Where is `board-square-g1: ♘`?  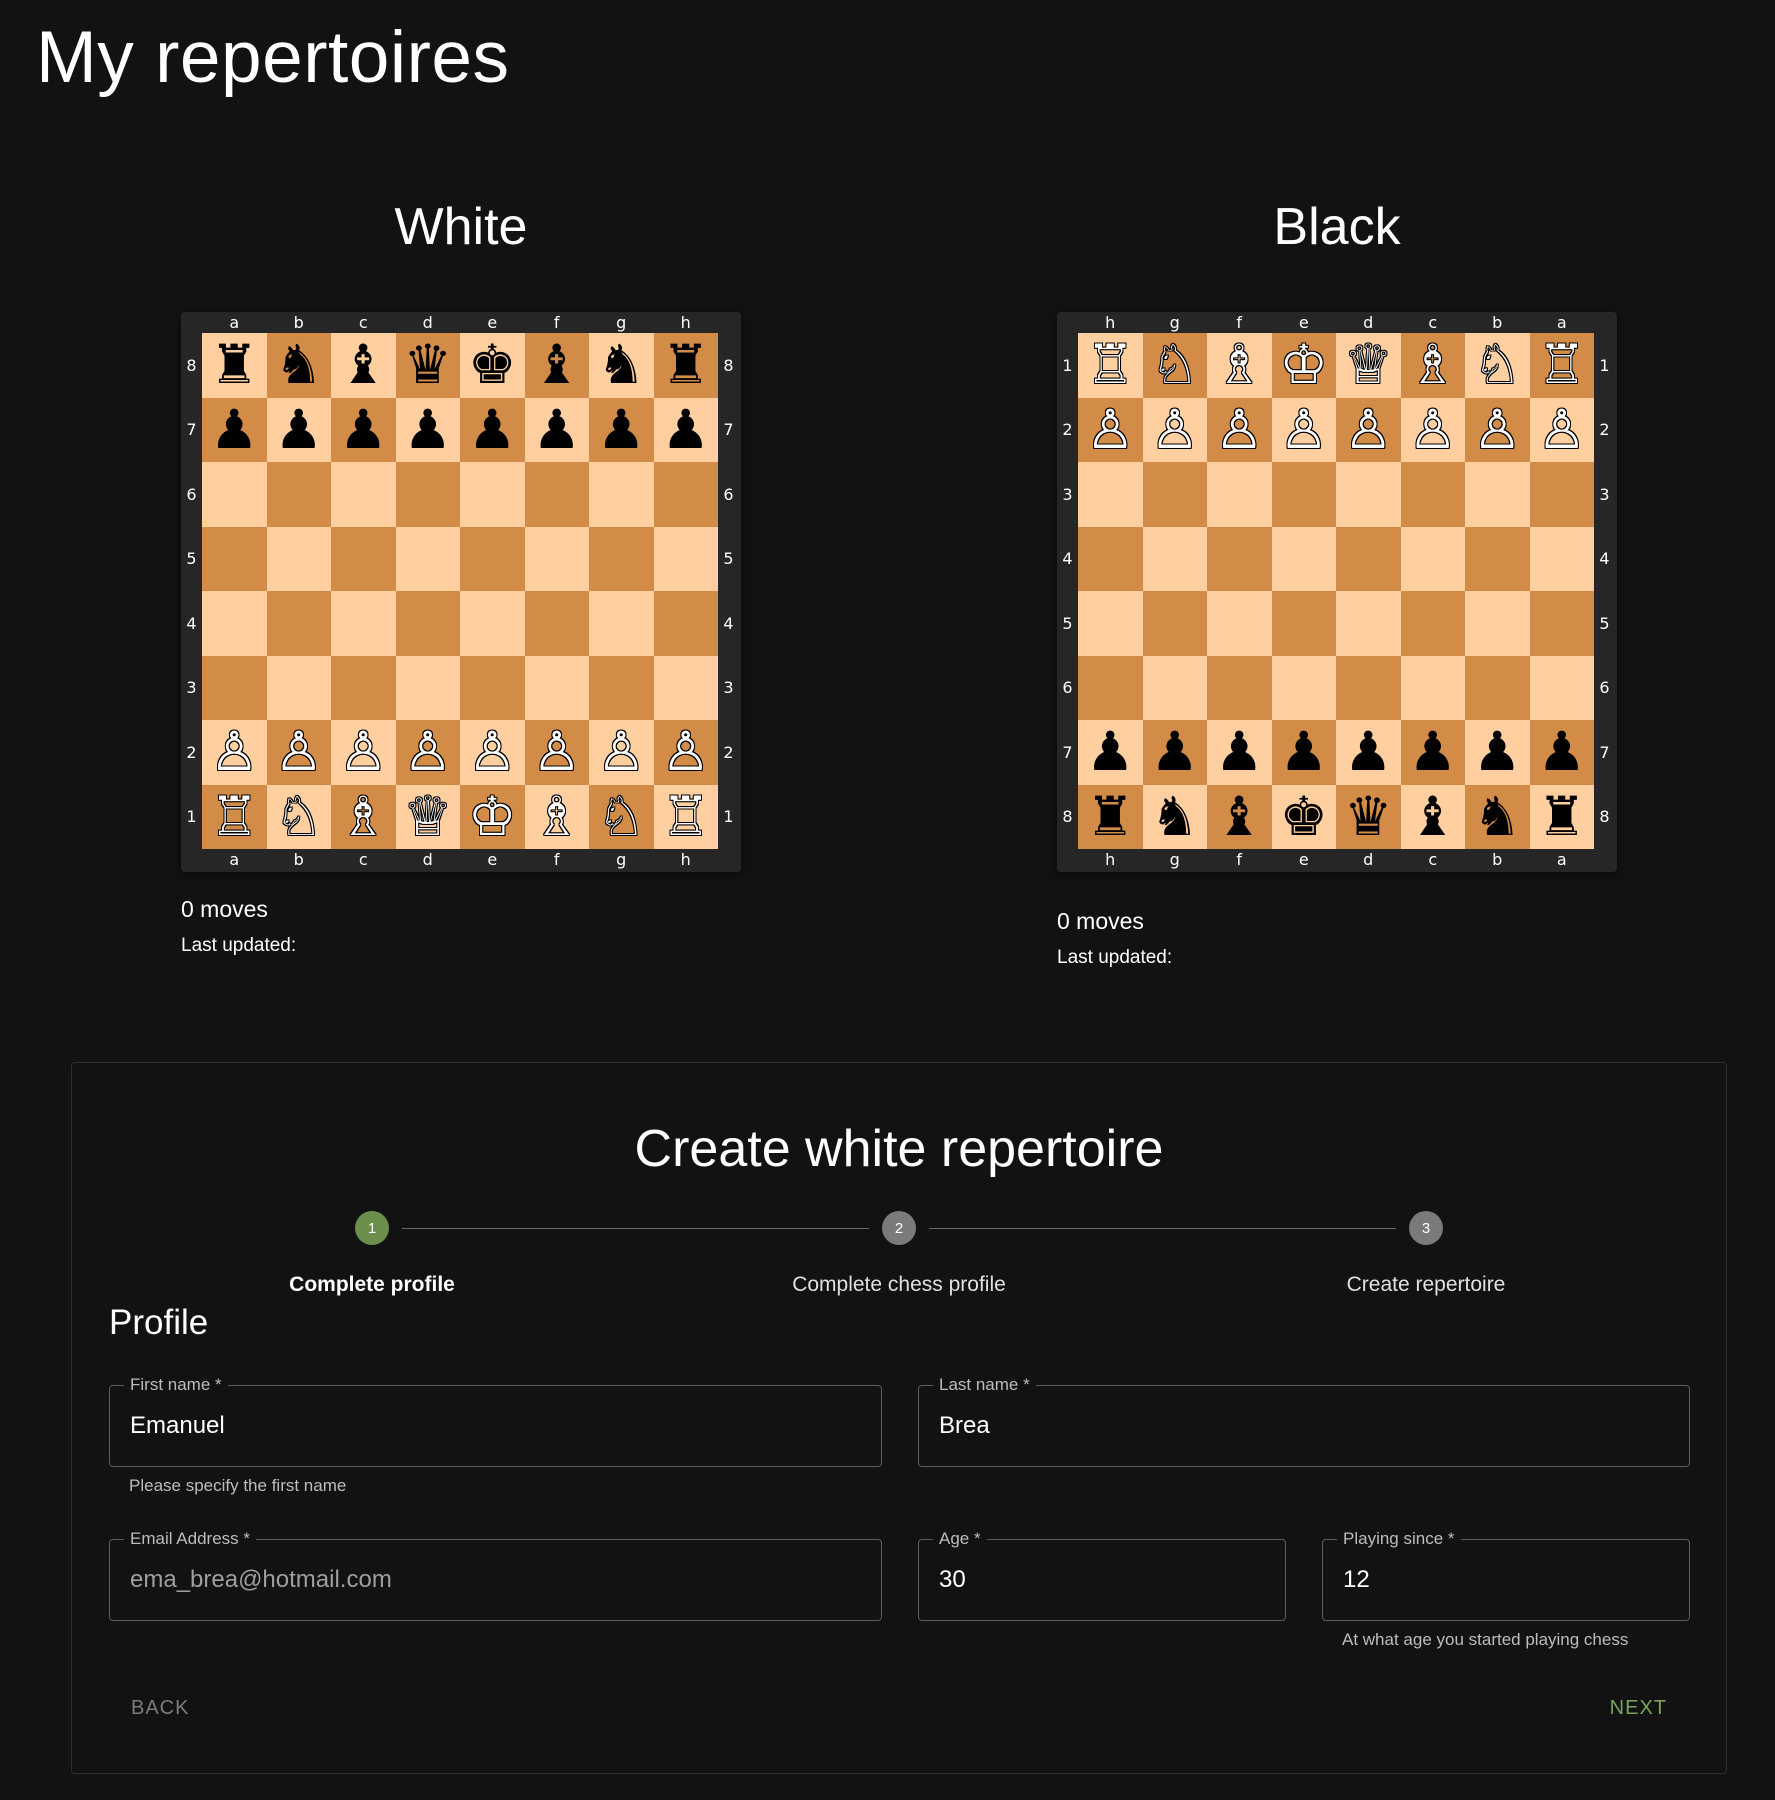
board-square-g1: ♘ is located at coordinates (1174, 365).